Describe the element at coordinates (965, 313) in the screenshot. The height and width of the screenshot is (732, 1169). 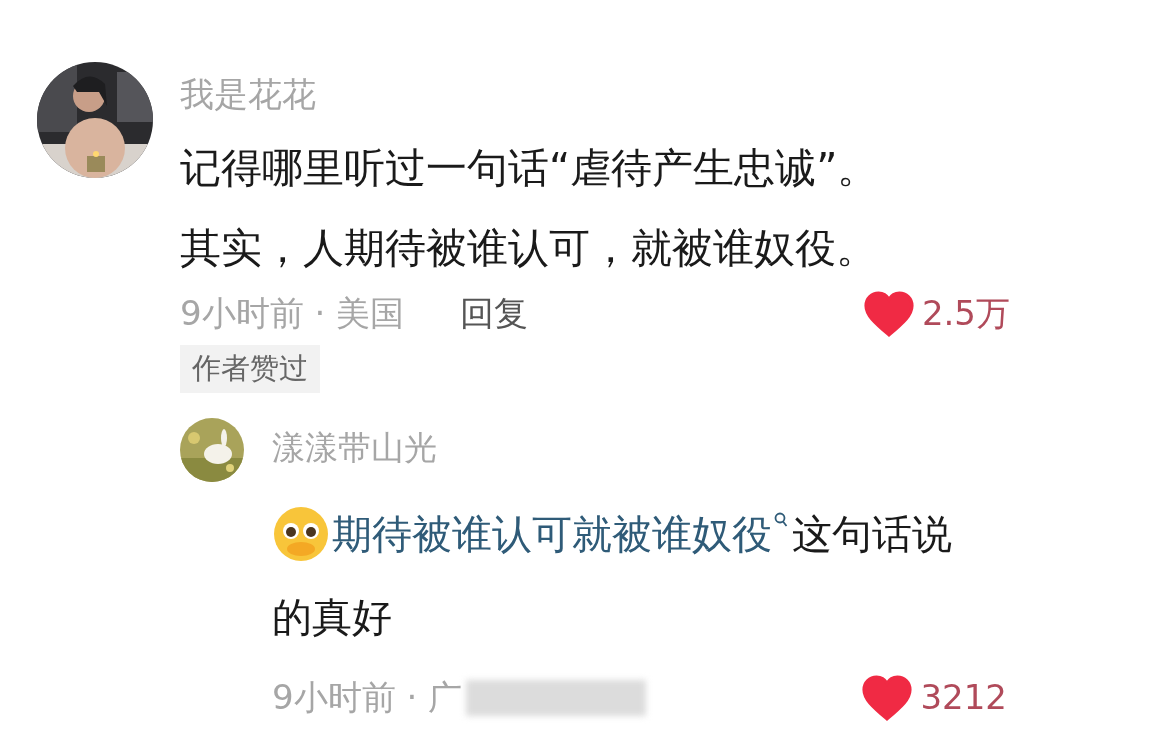
I see `like-count: 2.5万` at that location.